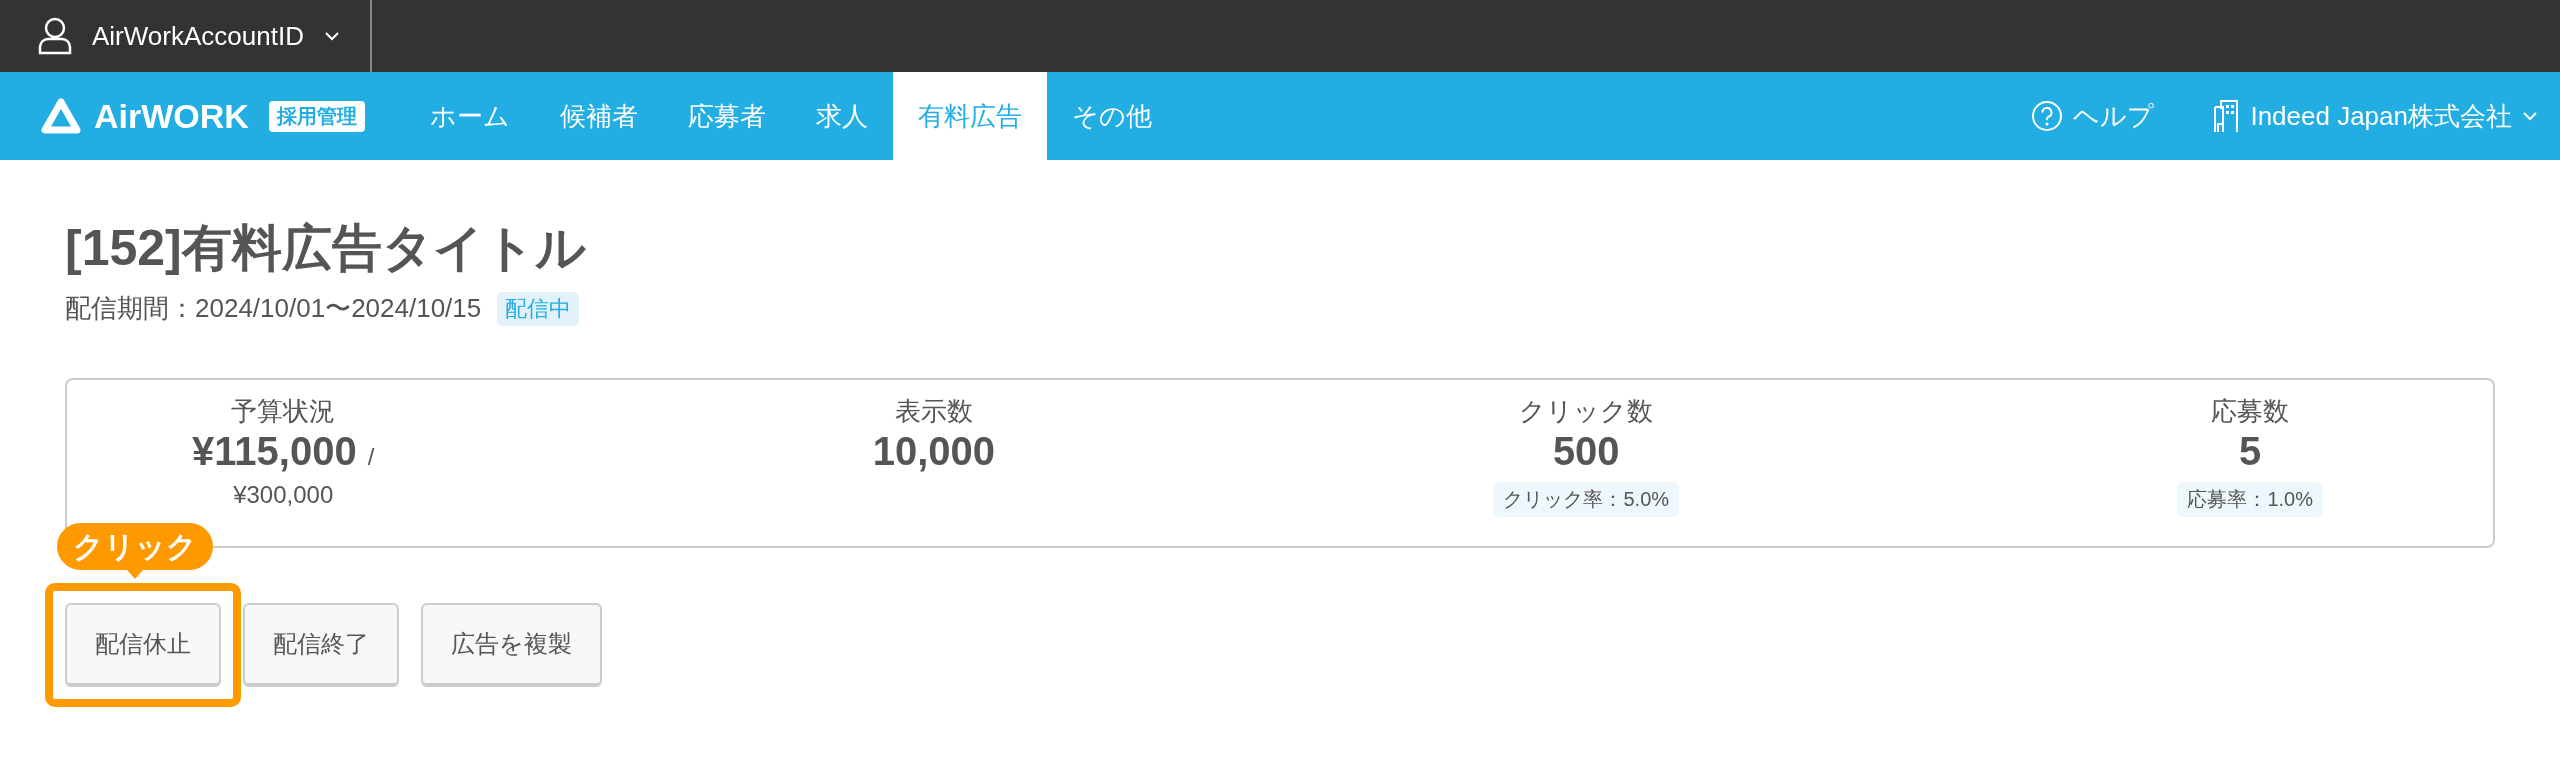  Describe the element at coordinates (1586, 499) in the screenshot. I see `rate-tag: クリック率：5.0%` at that location.